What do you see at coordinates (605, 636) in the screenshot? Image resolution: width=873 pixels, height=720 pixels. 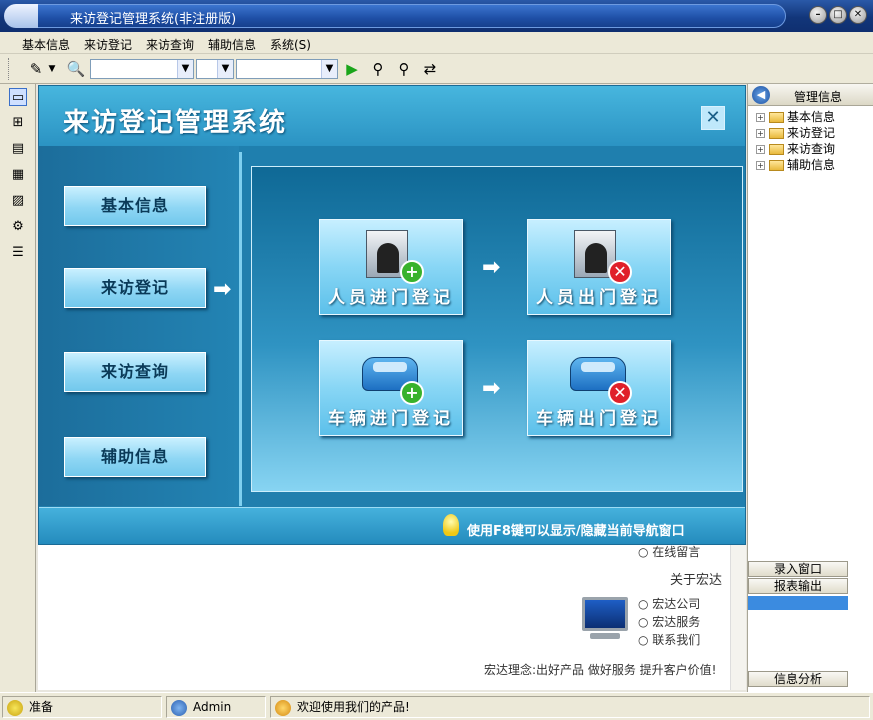 I see `monitor-stand` at bounding box center [605, 636].